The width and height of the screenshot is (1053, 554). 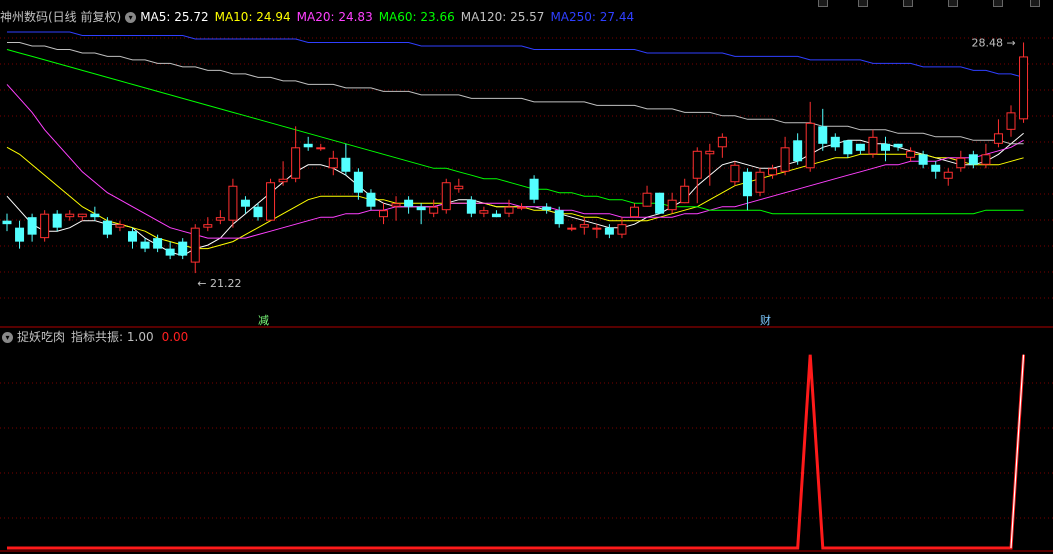 I want to click on event-marker: 财, so click(x=765, y=320).